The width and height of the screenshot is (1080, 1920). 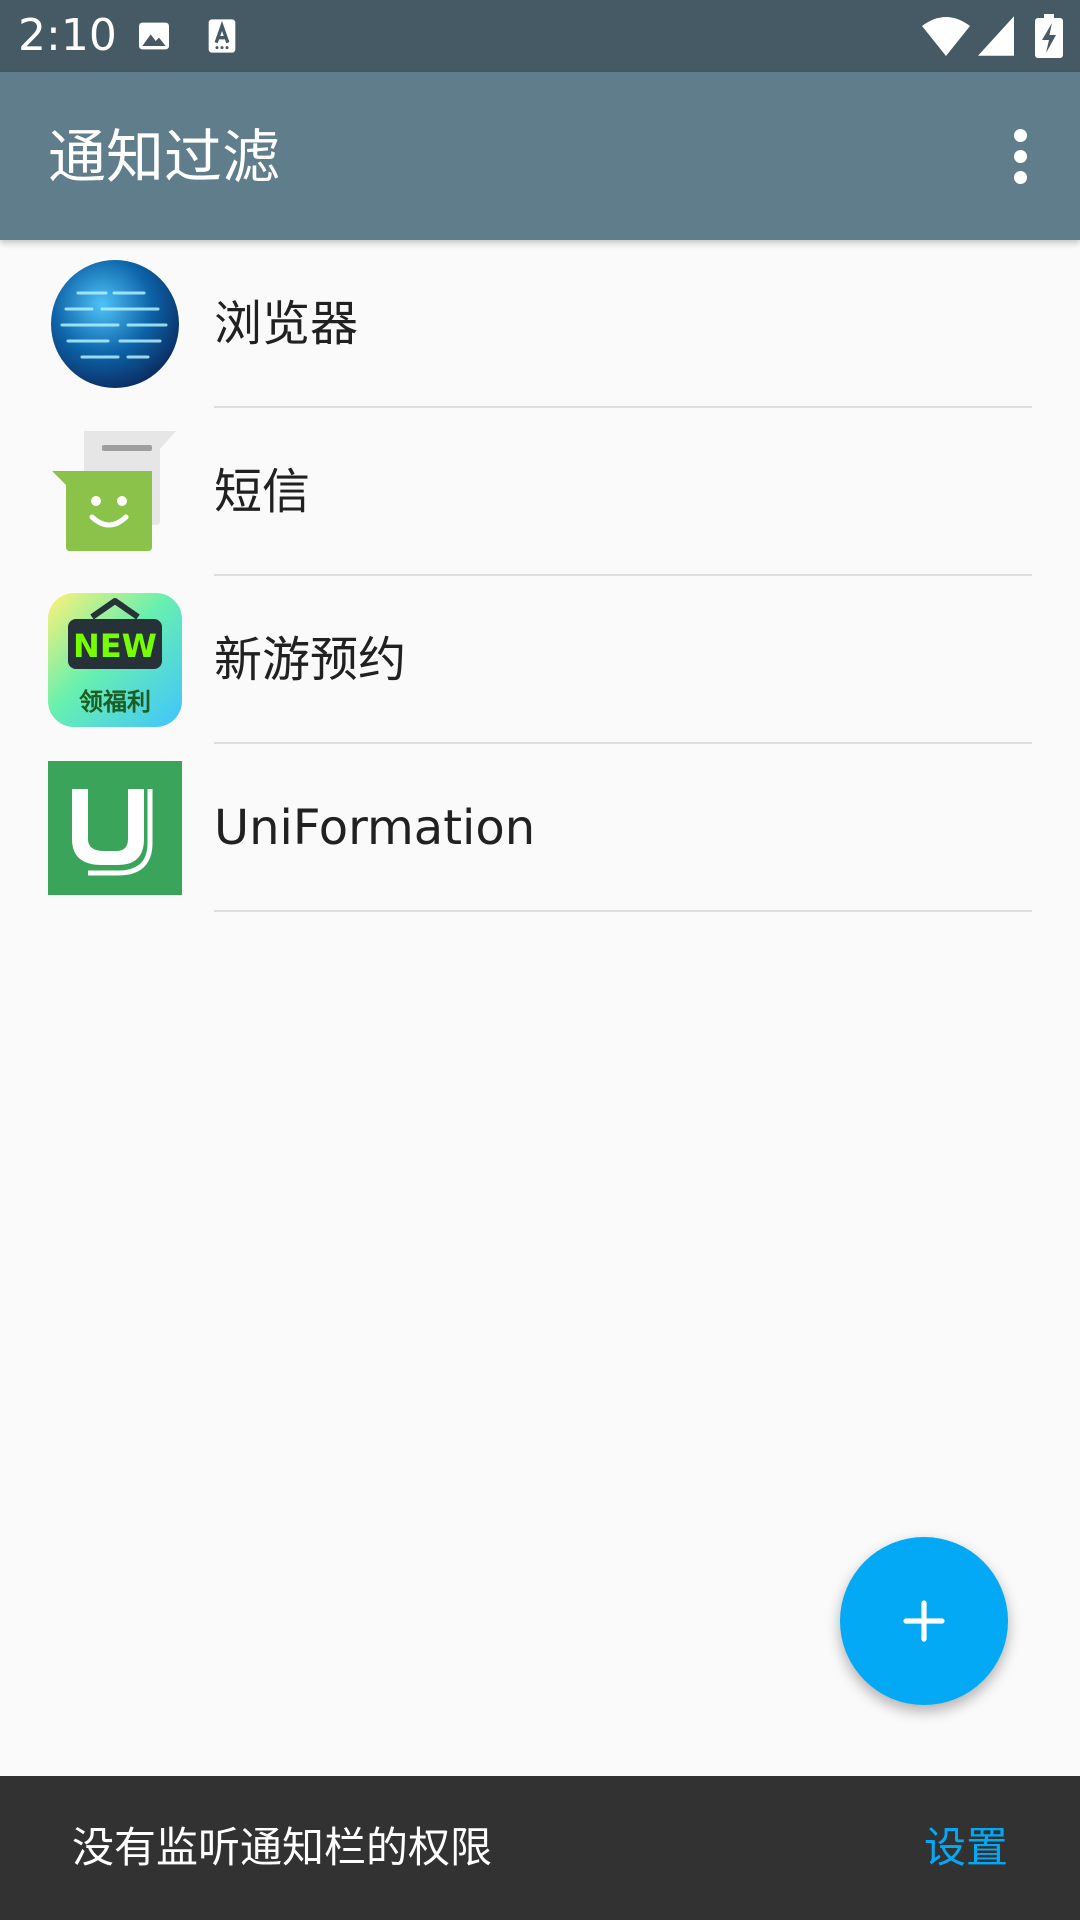 I want to click on status-time: 2:10, so click(x=67, y=35).